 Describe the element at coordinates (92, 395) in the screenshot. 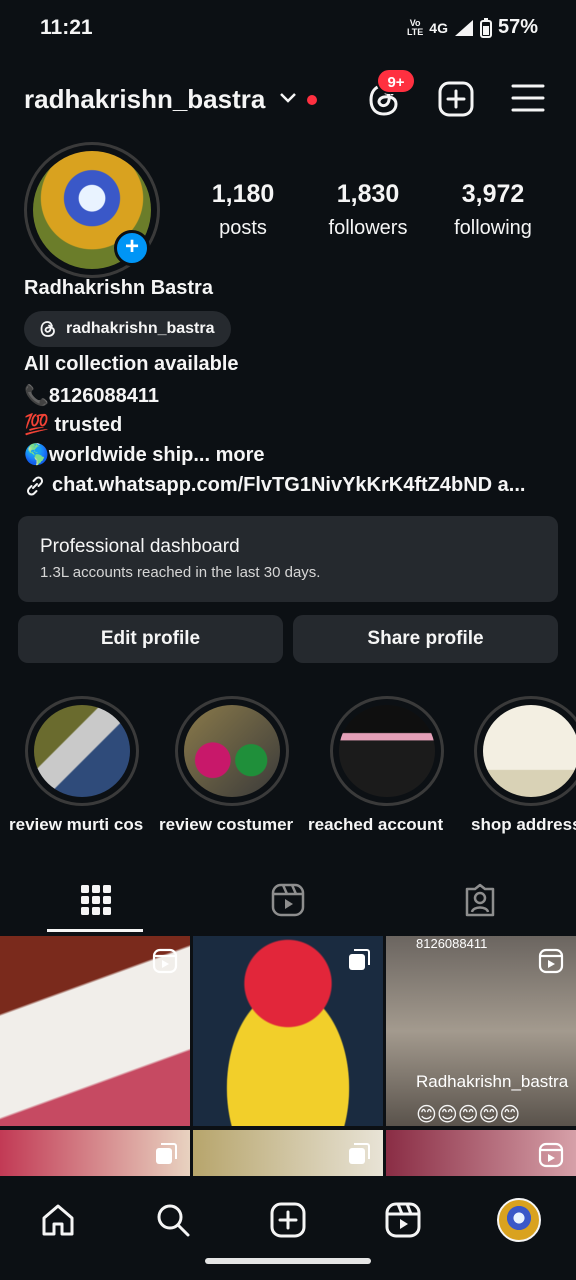

I see `bio-line: 📞8126088411` at that location.